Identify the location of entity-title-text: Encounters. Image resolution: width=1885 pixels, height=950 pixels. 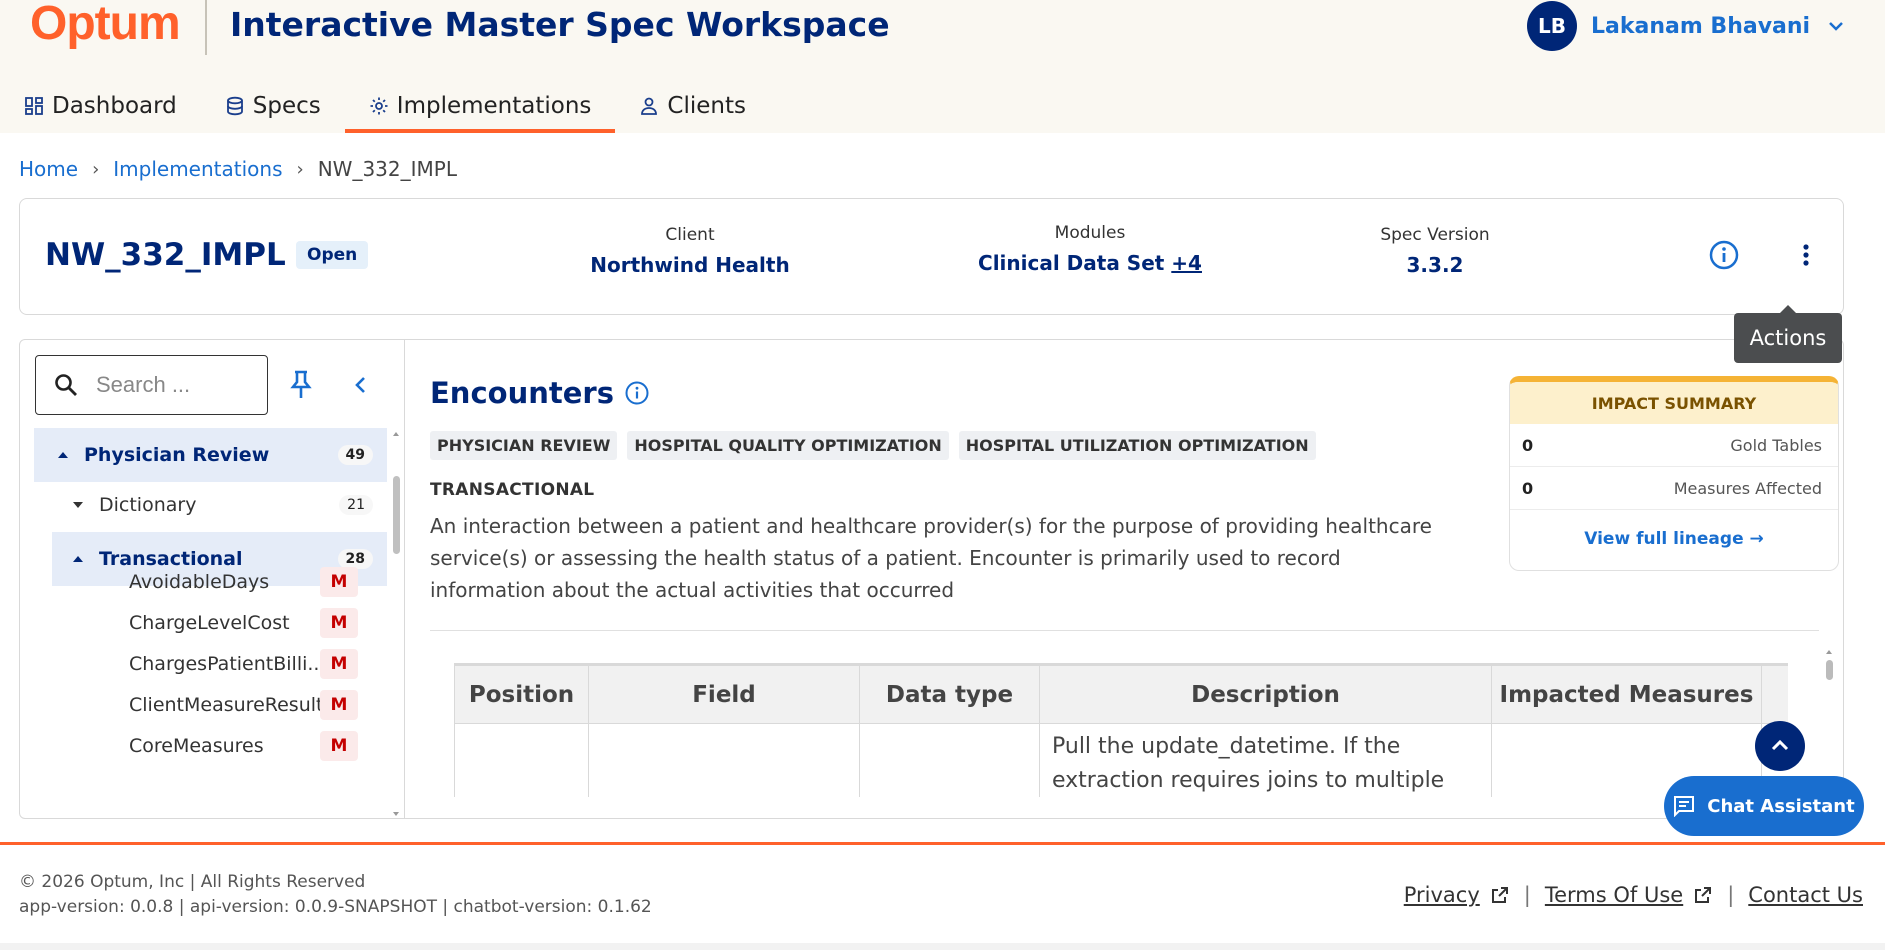
(522, 393).